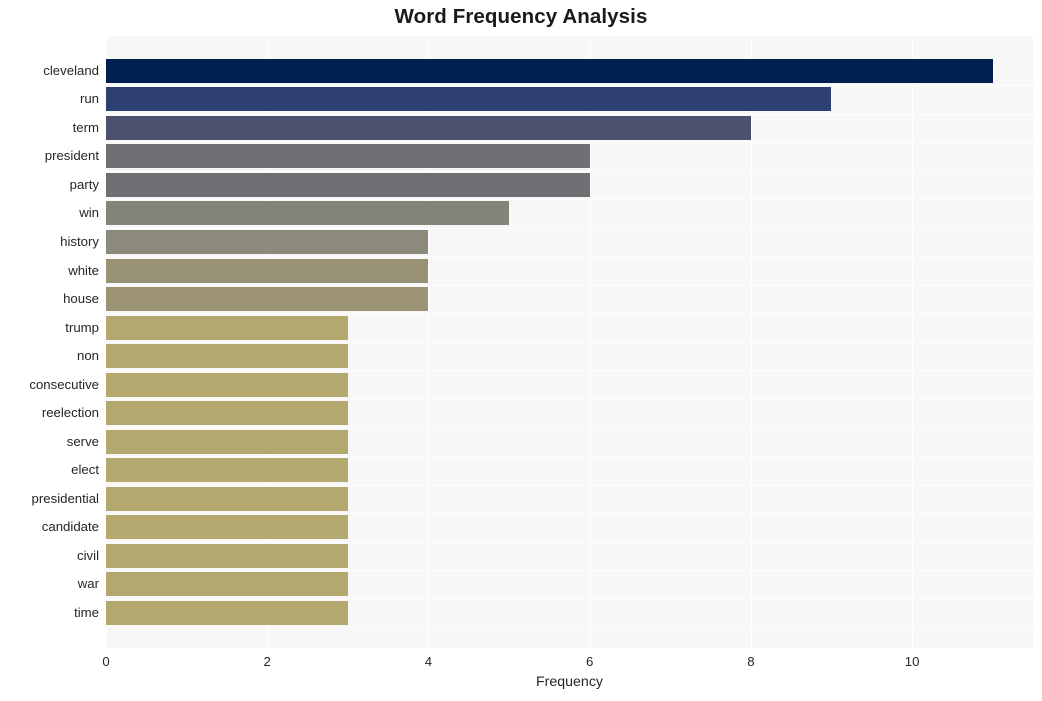 This screenshot has width=1042, height=701. I want to click on y-tick-label-reelection: reelection, so click(70, 413).